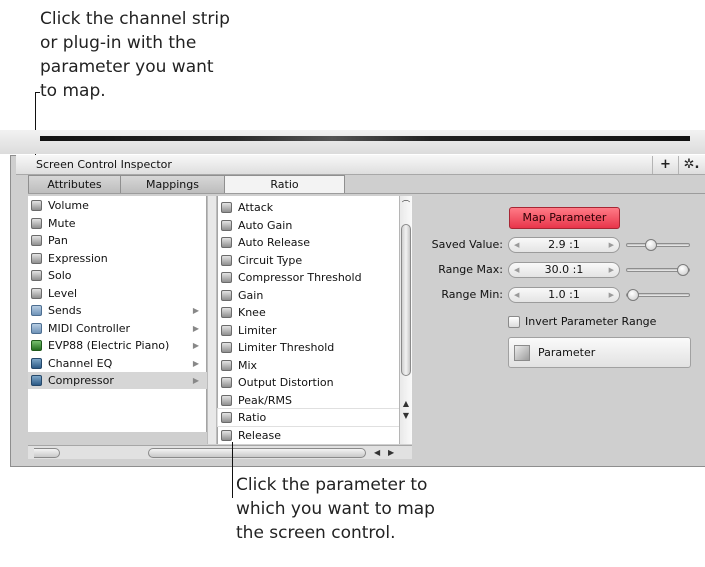  What do you see at coordinates (117, 363) in the screenshot?
I see `source-list-item: Channel EQ ▶` at bounding box center [117, 363].